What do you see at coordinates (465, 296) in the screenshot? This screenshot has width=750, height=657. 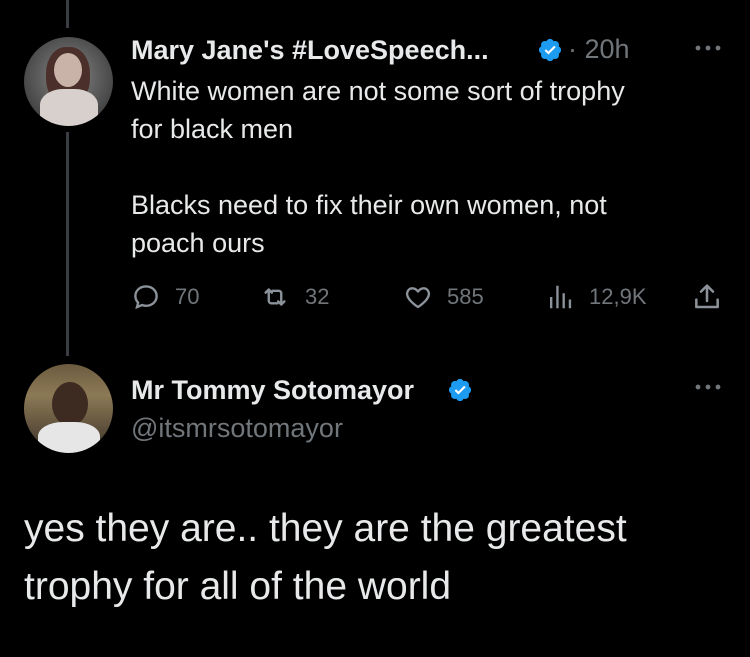 I see `like-count: 585` at bounding box center [465, 296].